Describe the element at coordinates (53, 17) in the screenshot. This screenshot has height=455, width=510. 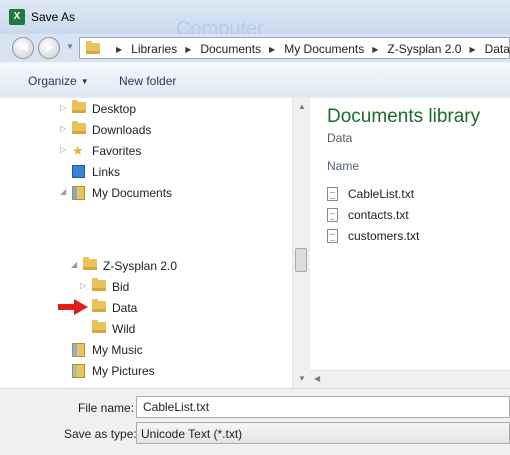
I see `window-title: Save As` at that location.